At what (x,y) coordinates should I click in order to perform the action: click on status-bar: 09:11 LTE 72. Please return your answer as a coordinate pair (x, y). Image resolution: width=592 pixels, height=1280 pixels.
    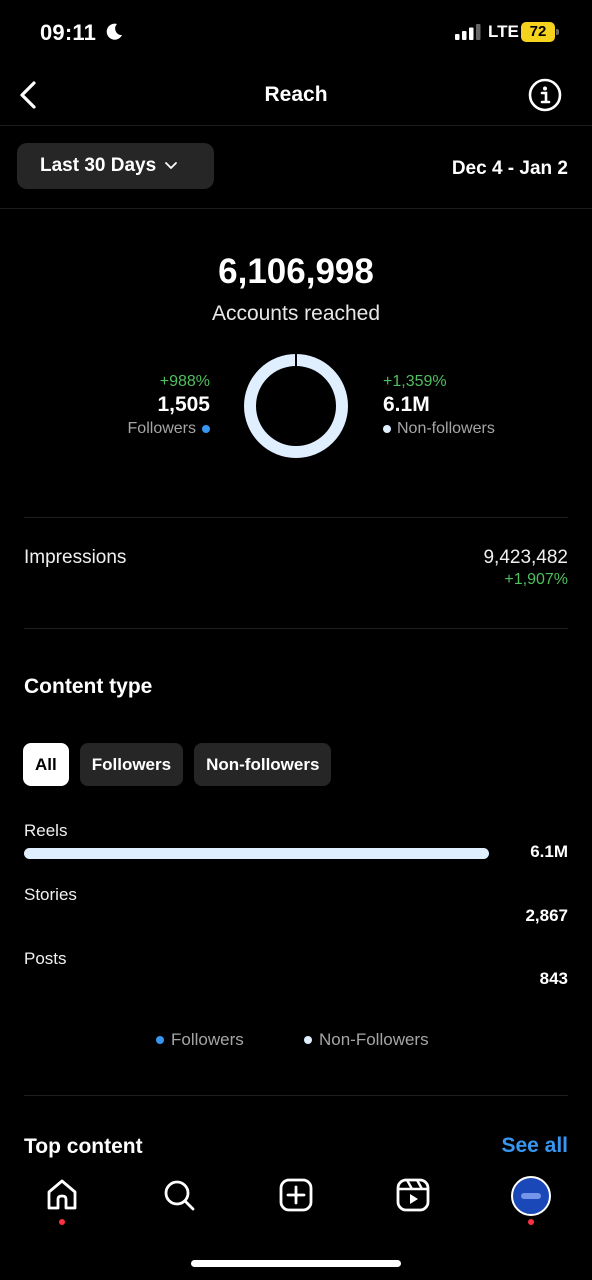
    Looking at the image, I should click on (296, 32).